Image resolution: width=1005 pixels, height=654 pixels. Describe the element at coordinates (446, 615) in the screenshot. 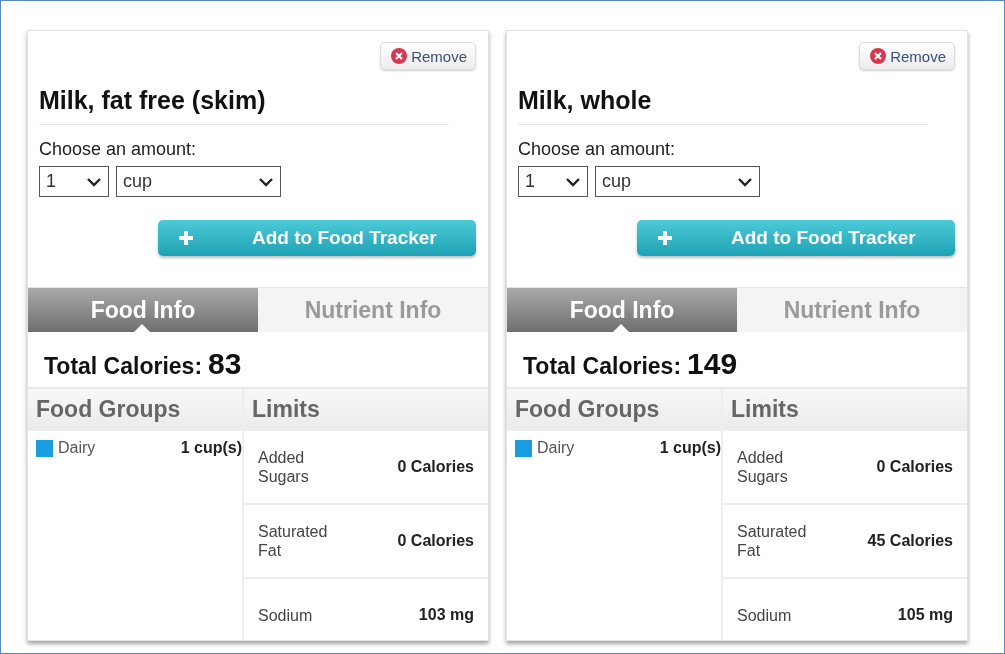

I see `limit-value: 103 mg` at that location.